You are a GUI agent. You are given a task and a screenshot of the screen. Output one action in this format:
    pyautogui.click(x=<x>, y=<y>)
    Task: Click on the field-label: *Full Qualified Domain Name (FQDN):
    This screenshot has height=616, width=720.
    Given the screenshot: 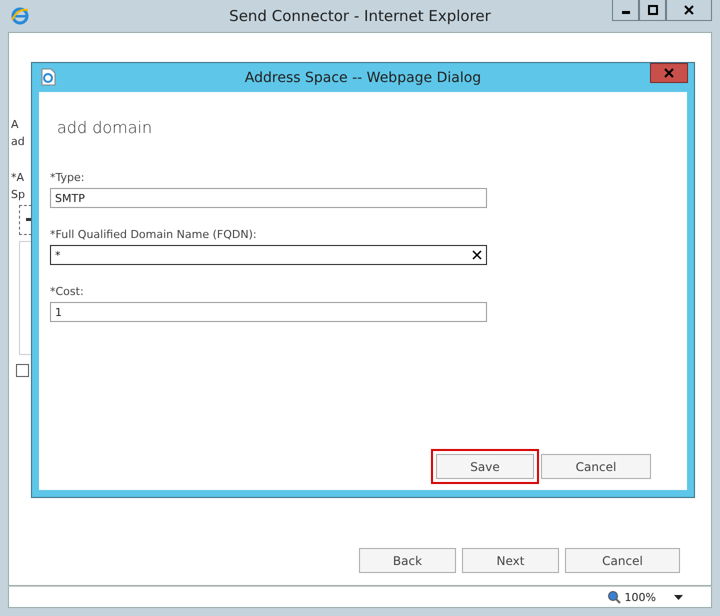 What is the action you would take?
    pyautogui.click(x=154, y=234)
    